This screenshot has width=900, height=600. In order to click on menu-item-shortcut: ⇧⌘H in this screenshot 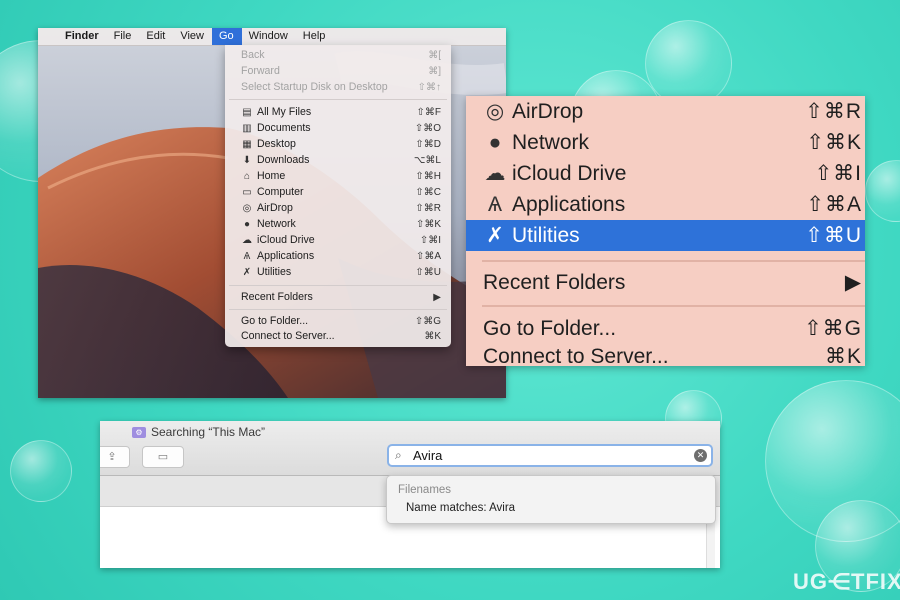, I will do `click(428, 176)`.